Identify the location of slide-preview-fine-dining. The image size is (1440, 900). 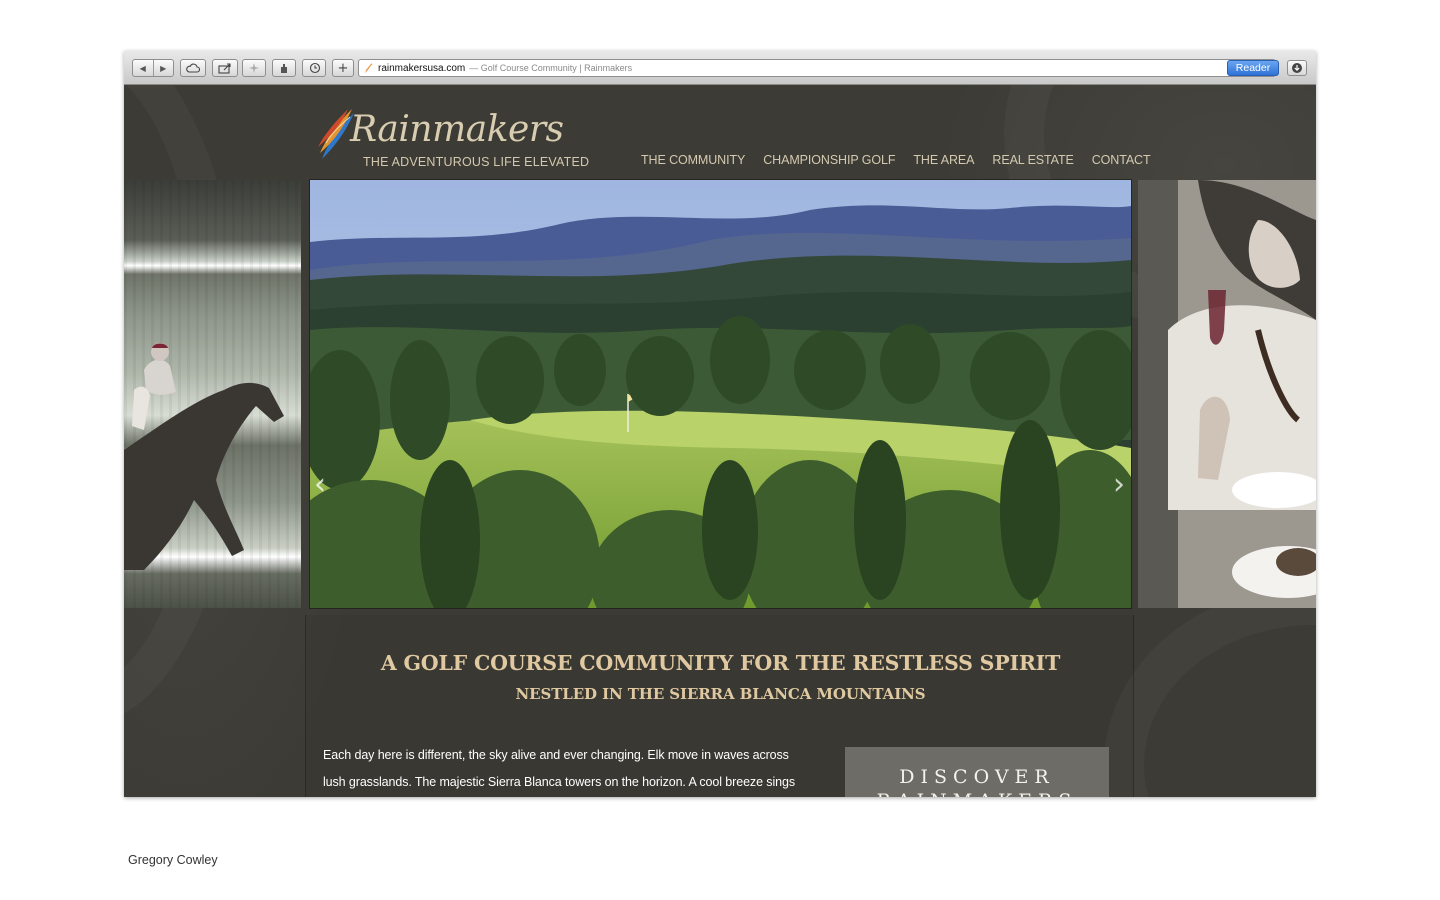
(1227, 394).